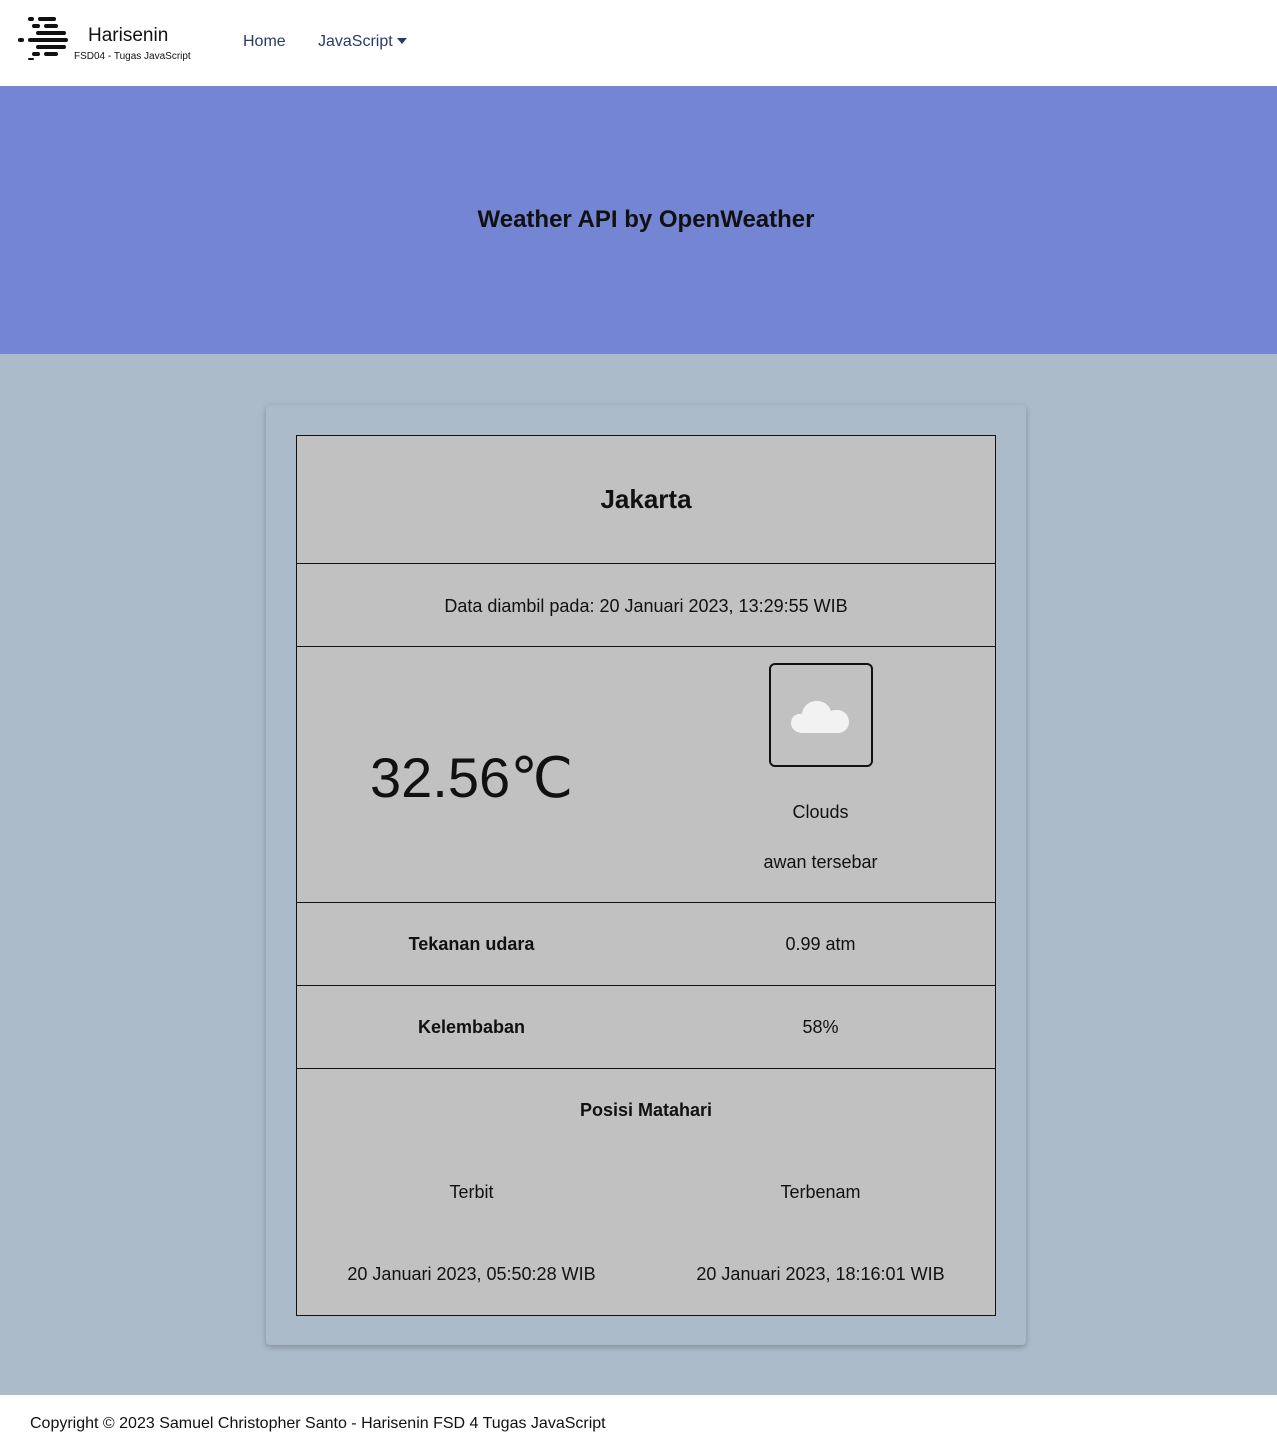 The height and width of the screenshot is (1453, 1277). Describe the element at coordinates (471, 1192) in the screenshot. I see `sunrise-label: Terbit` at that location.